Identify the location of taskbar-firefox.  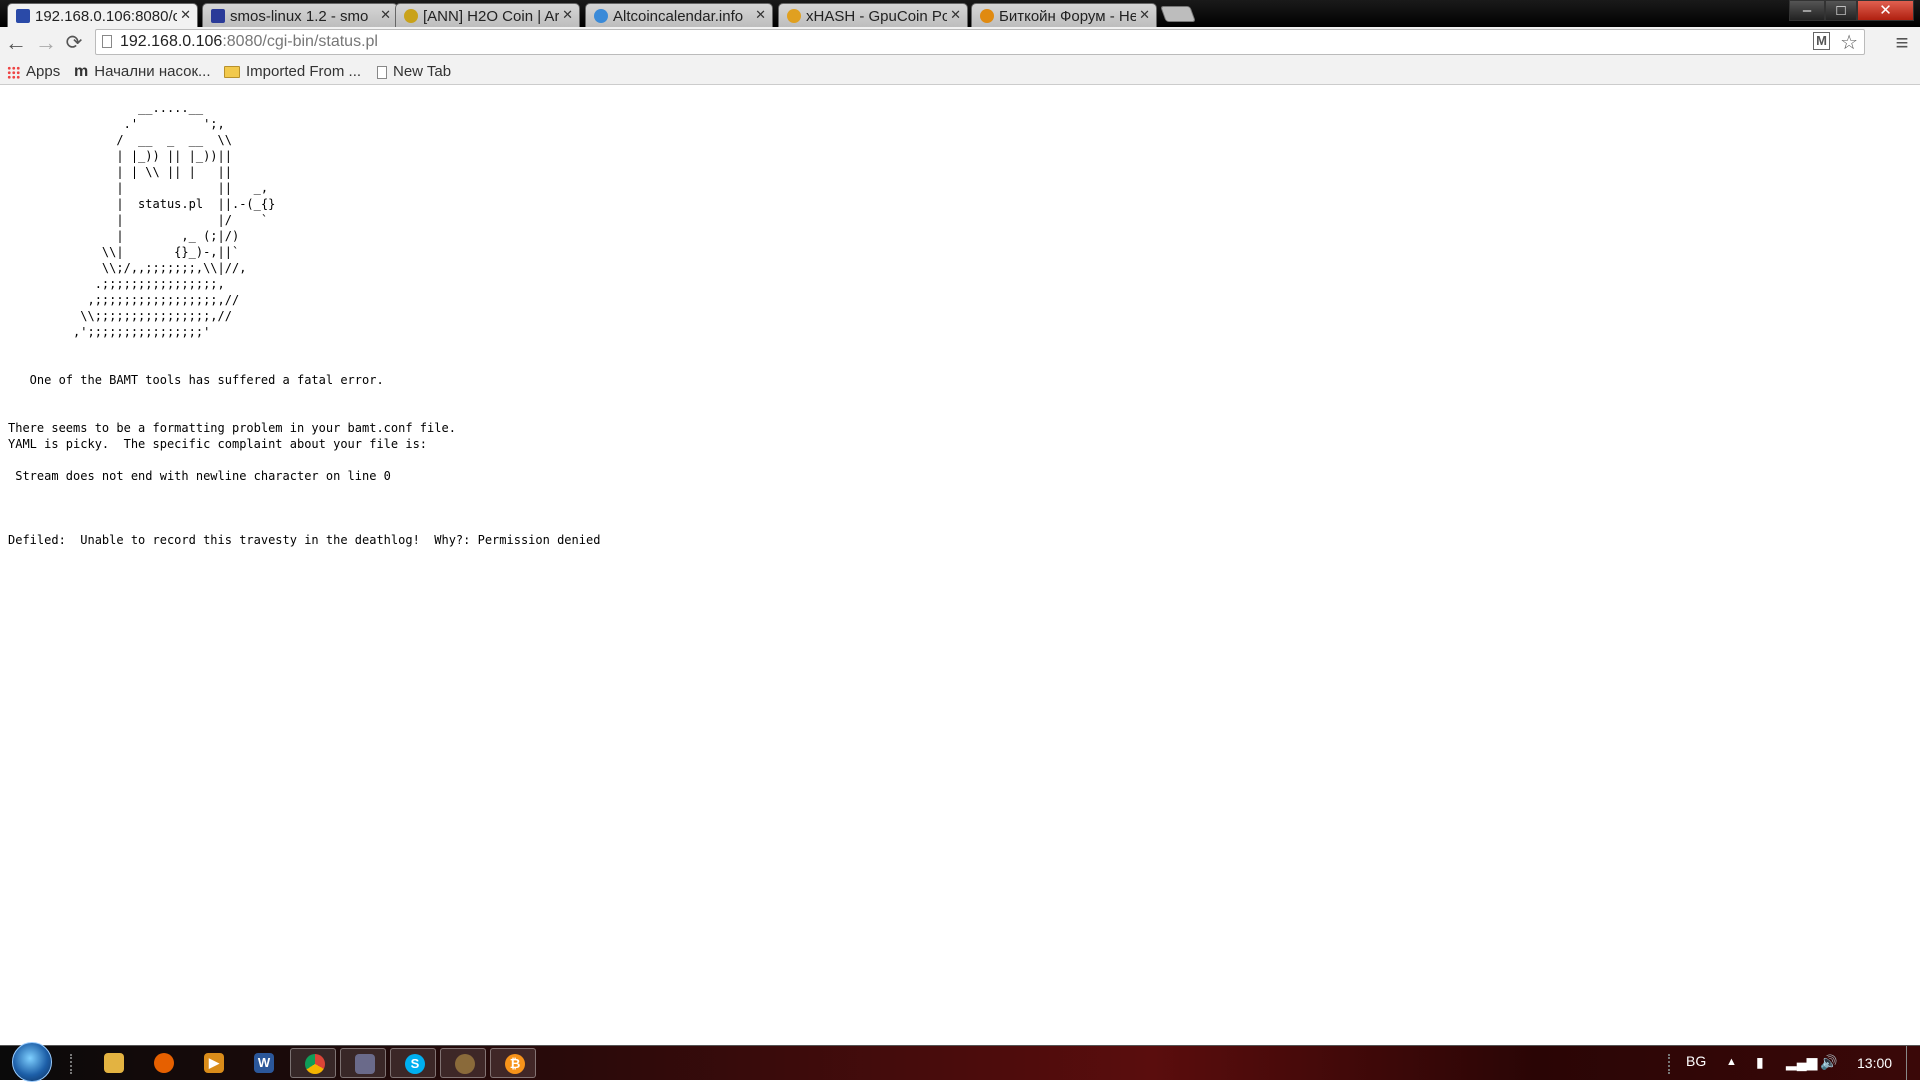
(163, 1063).